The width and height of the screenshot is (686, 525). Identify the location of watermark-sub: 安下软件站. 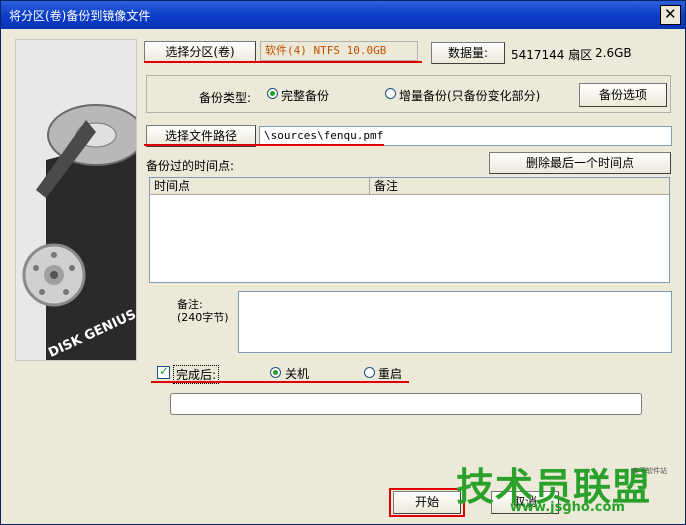
(649, 471).